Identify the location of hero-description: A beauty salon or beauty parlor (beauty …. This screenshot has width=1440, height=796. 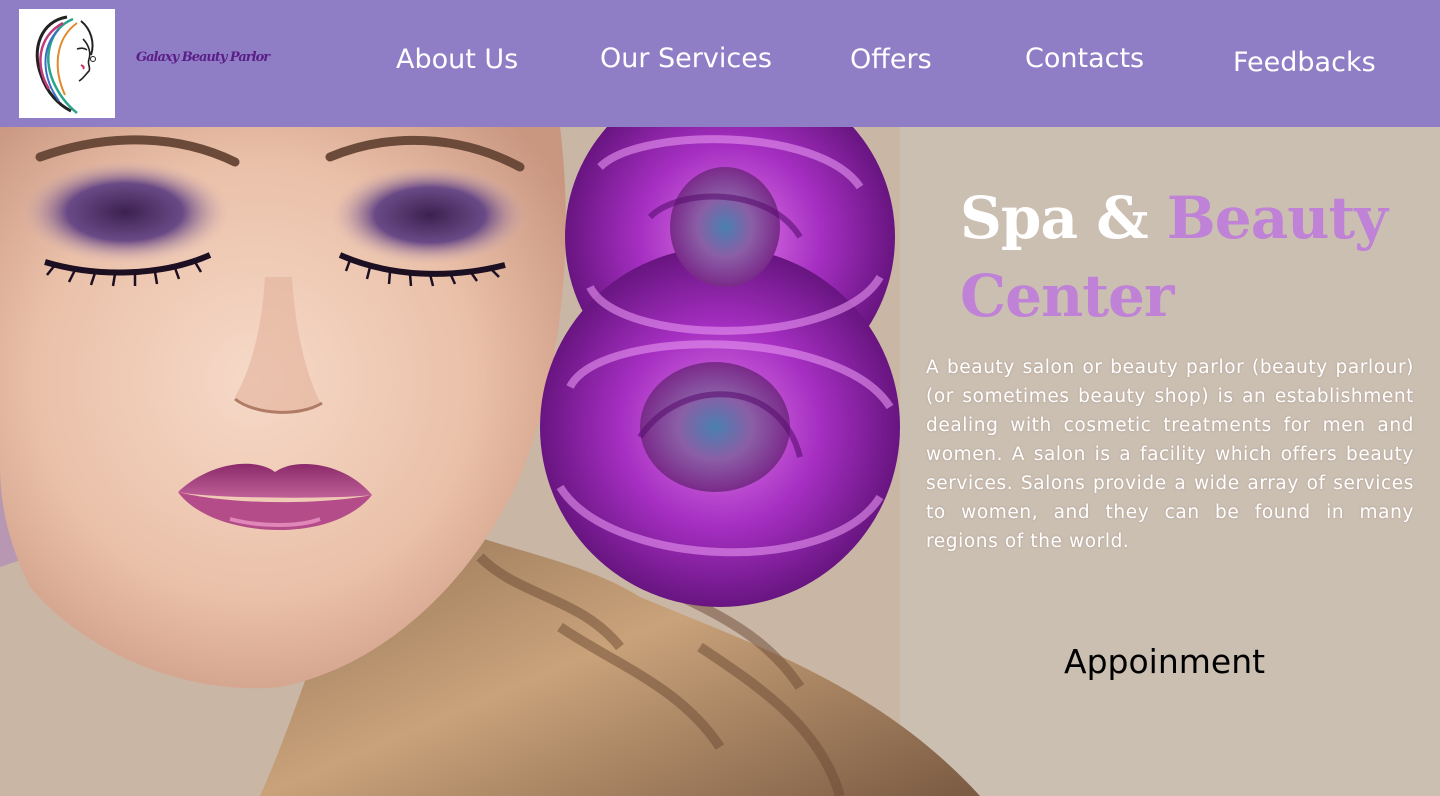
(1170, 454).